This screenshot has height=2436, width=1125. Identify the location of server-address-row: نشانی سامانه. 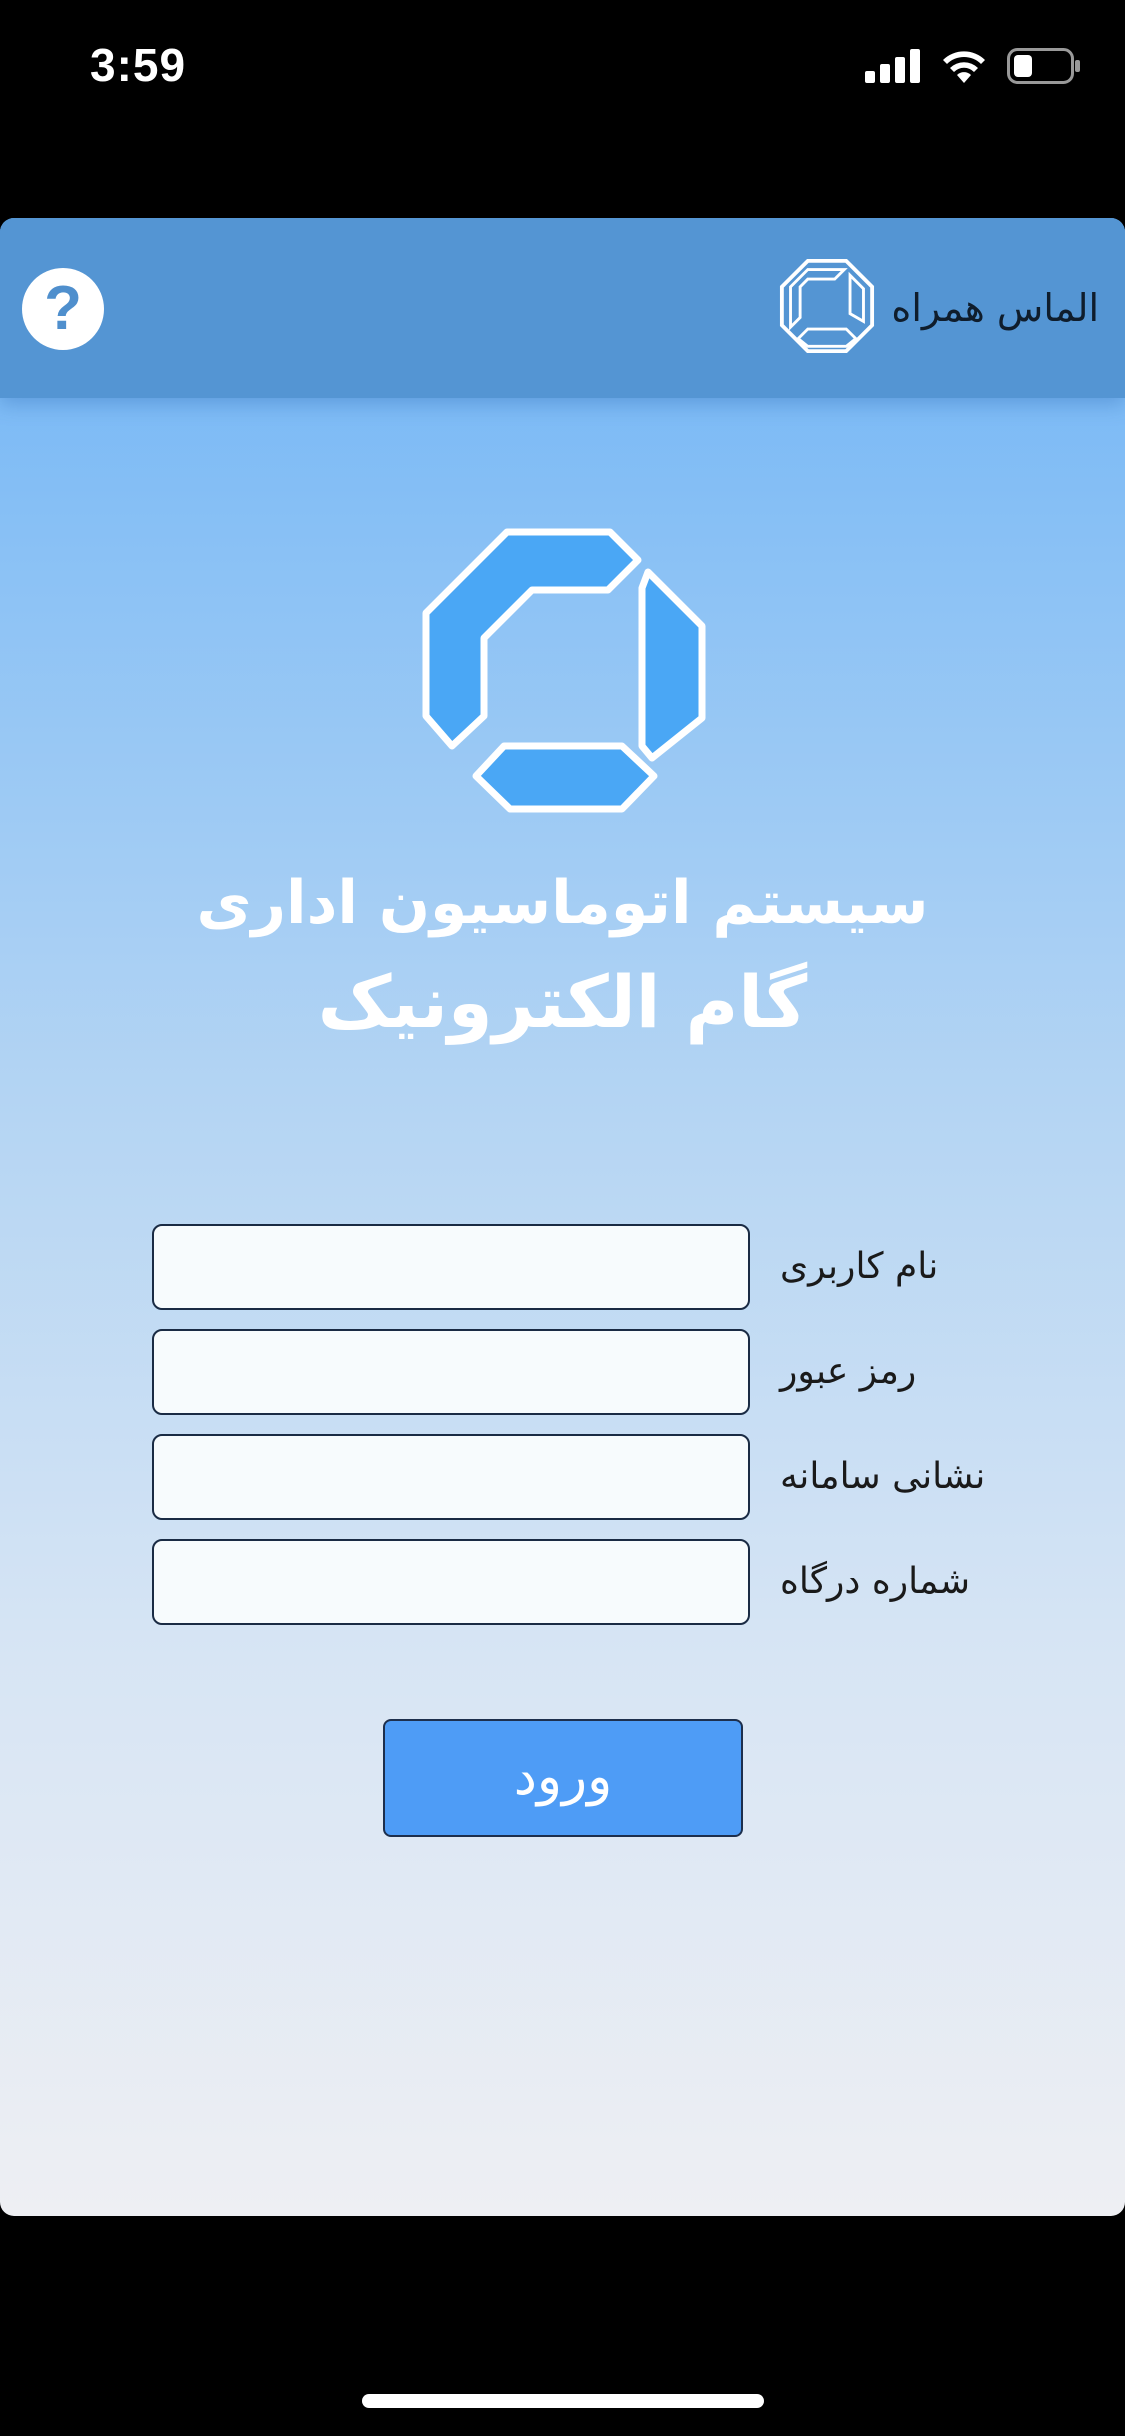
(572, 1479).